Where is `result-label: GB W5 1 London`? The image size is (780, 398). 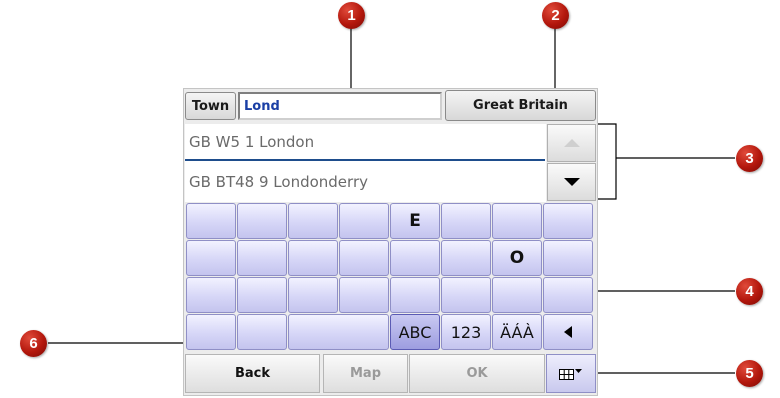 result-label: GB W5 1 London is located at coordinates (252, 142).